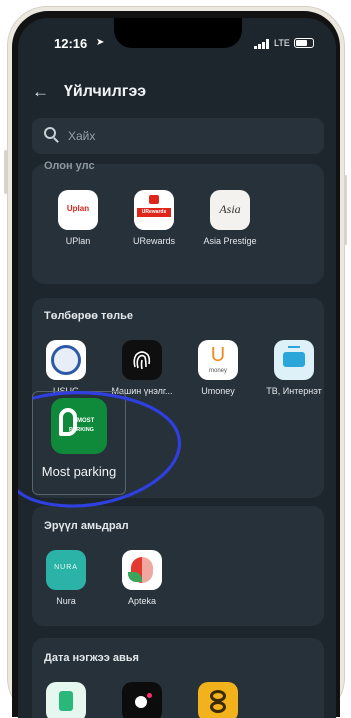 This screenshot has width=351, height=718. I want to click on usug-logo, so click(66, 360).